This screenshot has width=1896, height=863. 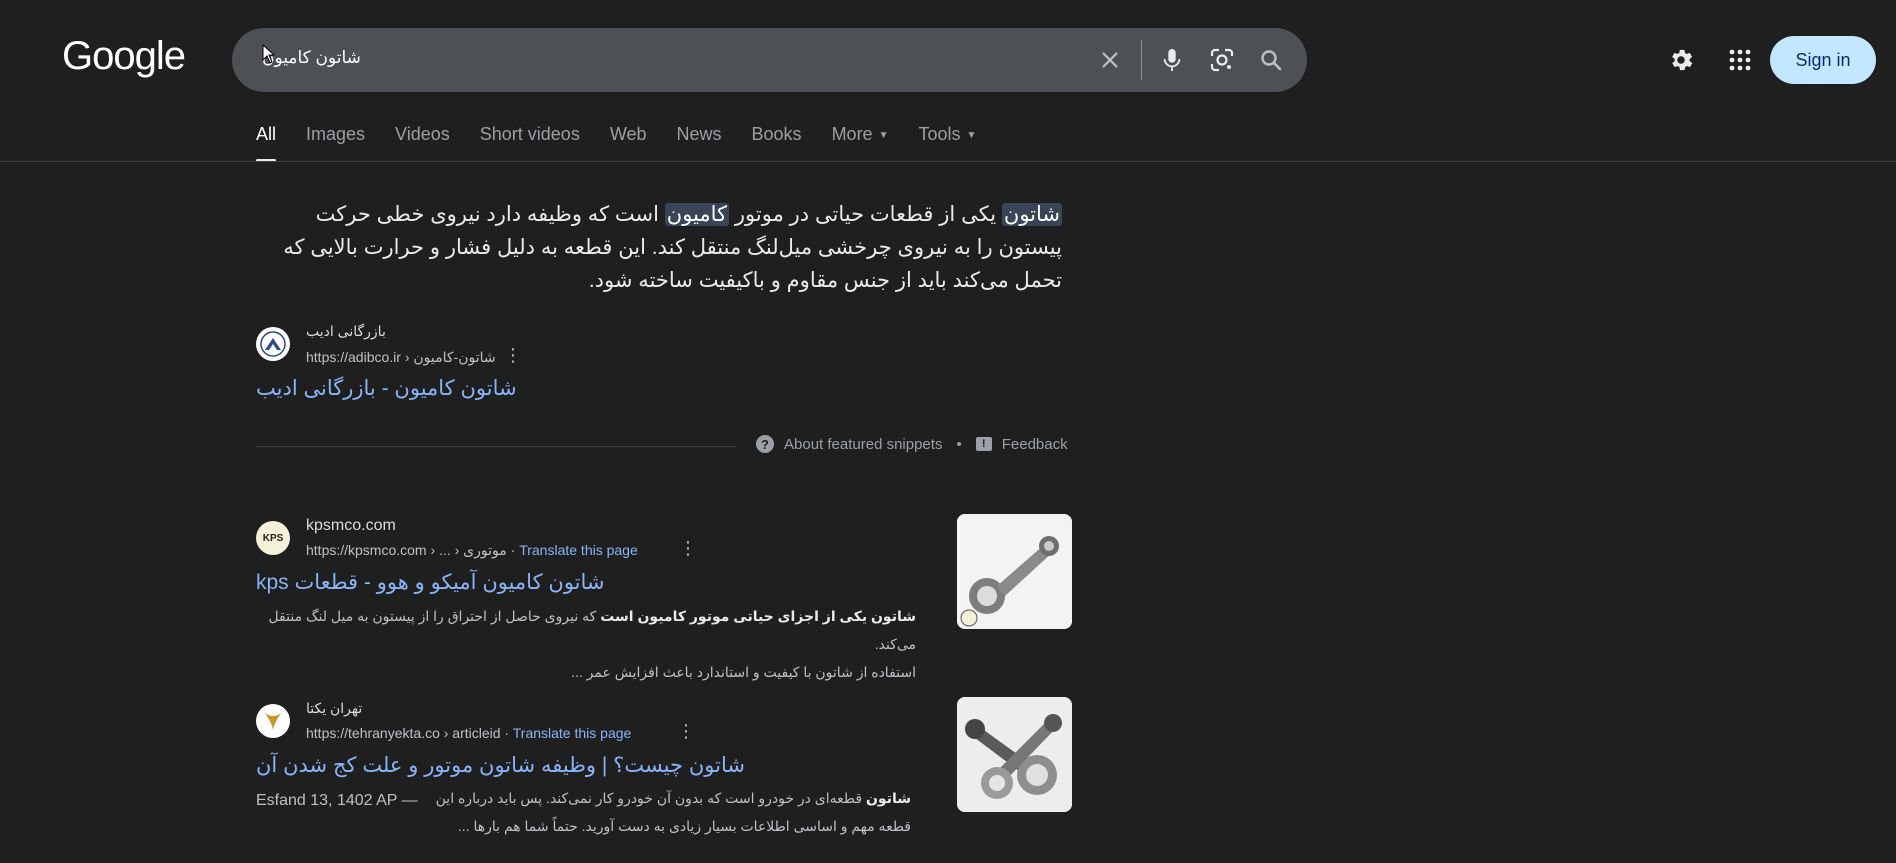 I want to click on result-site-name: تهران یکتا, so click(x=334, y=708).